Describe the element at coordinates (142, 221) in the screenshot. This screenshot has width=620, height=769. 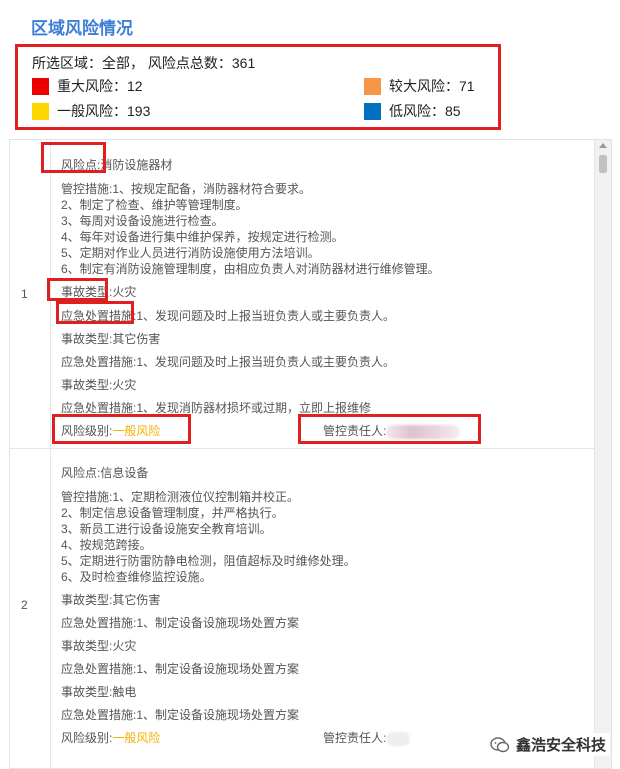
I see `measure-line: 3、每周对设备设施进行检查。` at that location.